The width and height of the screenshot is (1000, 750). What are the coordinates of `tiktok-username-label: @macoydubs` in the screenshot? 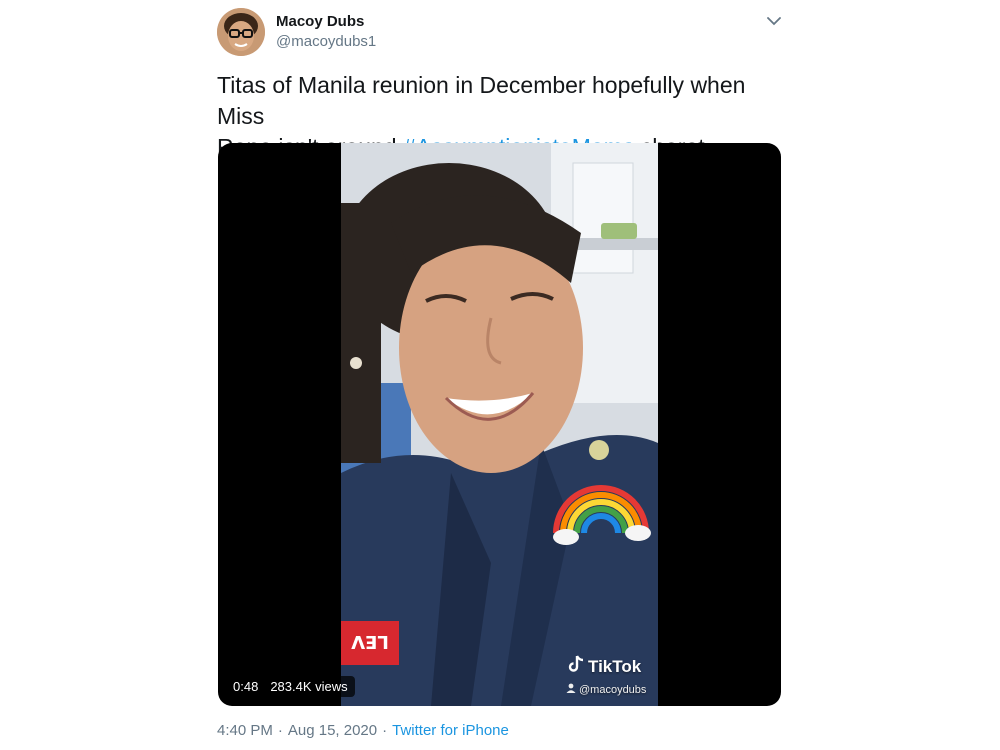 It's located at (613, 689).